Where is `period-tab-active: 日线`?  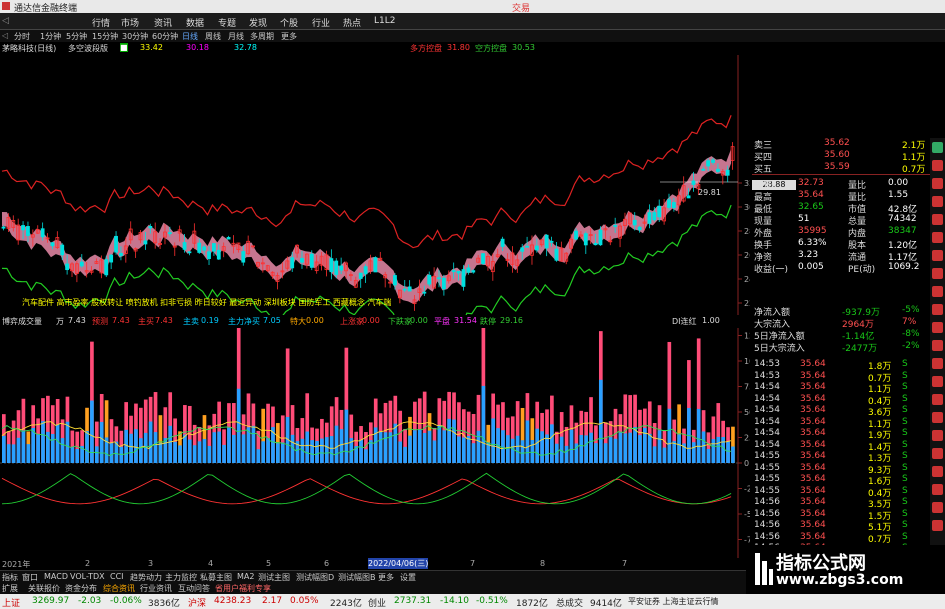
period-tab-active: 日线 is located at coordinates (190, 36).